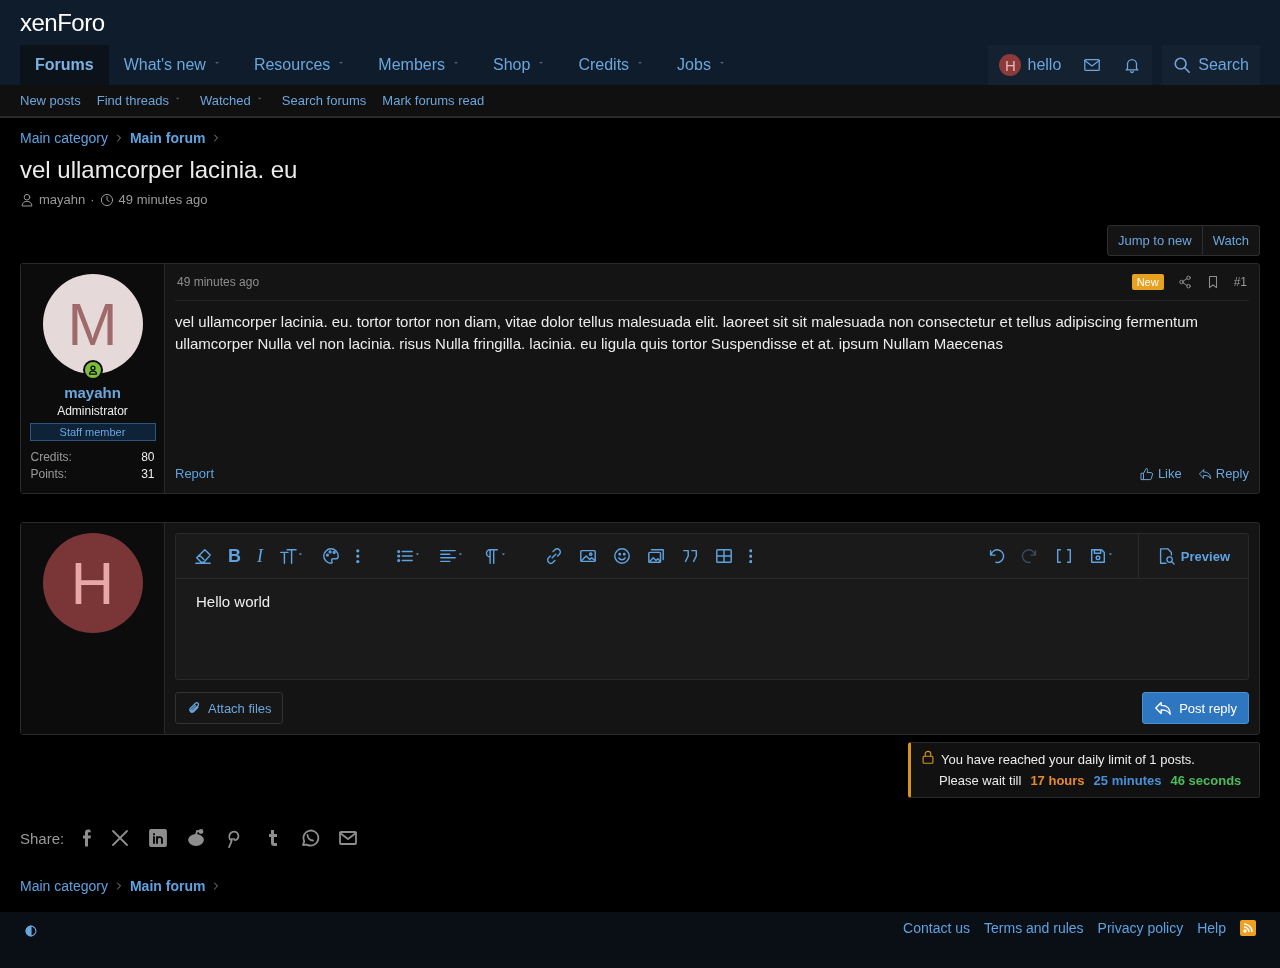 The width and height of the screenshot is (1280, 968). Describe the element at coordinates (324, 100) in the screenshot. I see `subnav-link: Search forums` at that location.